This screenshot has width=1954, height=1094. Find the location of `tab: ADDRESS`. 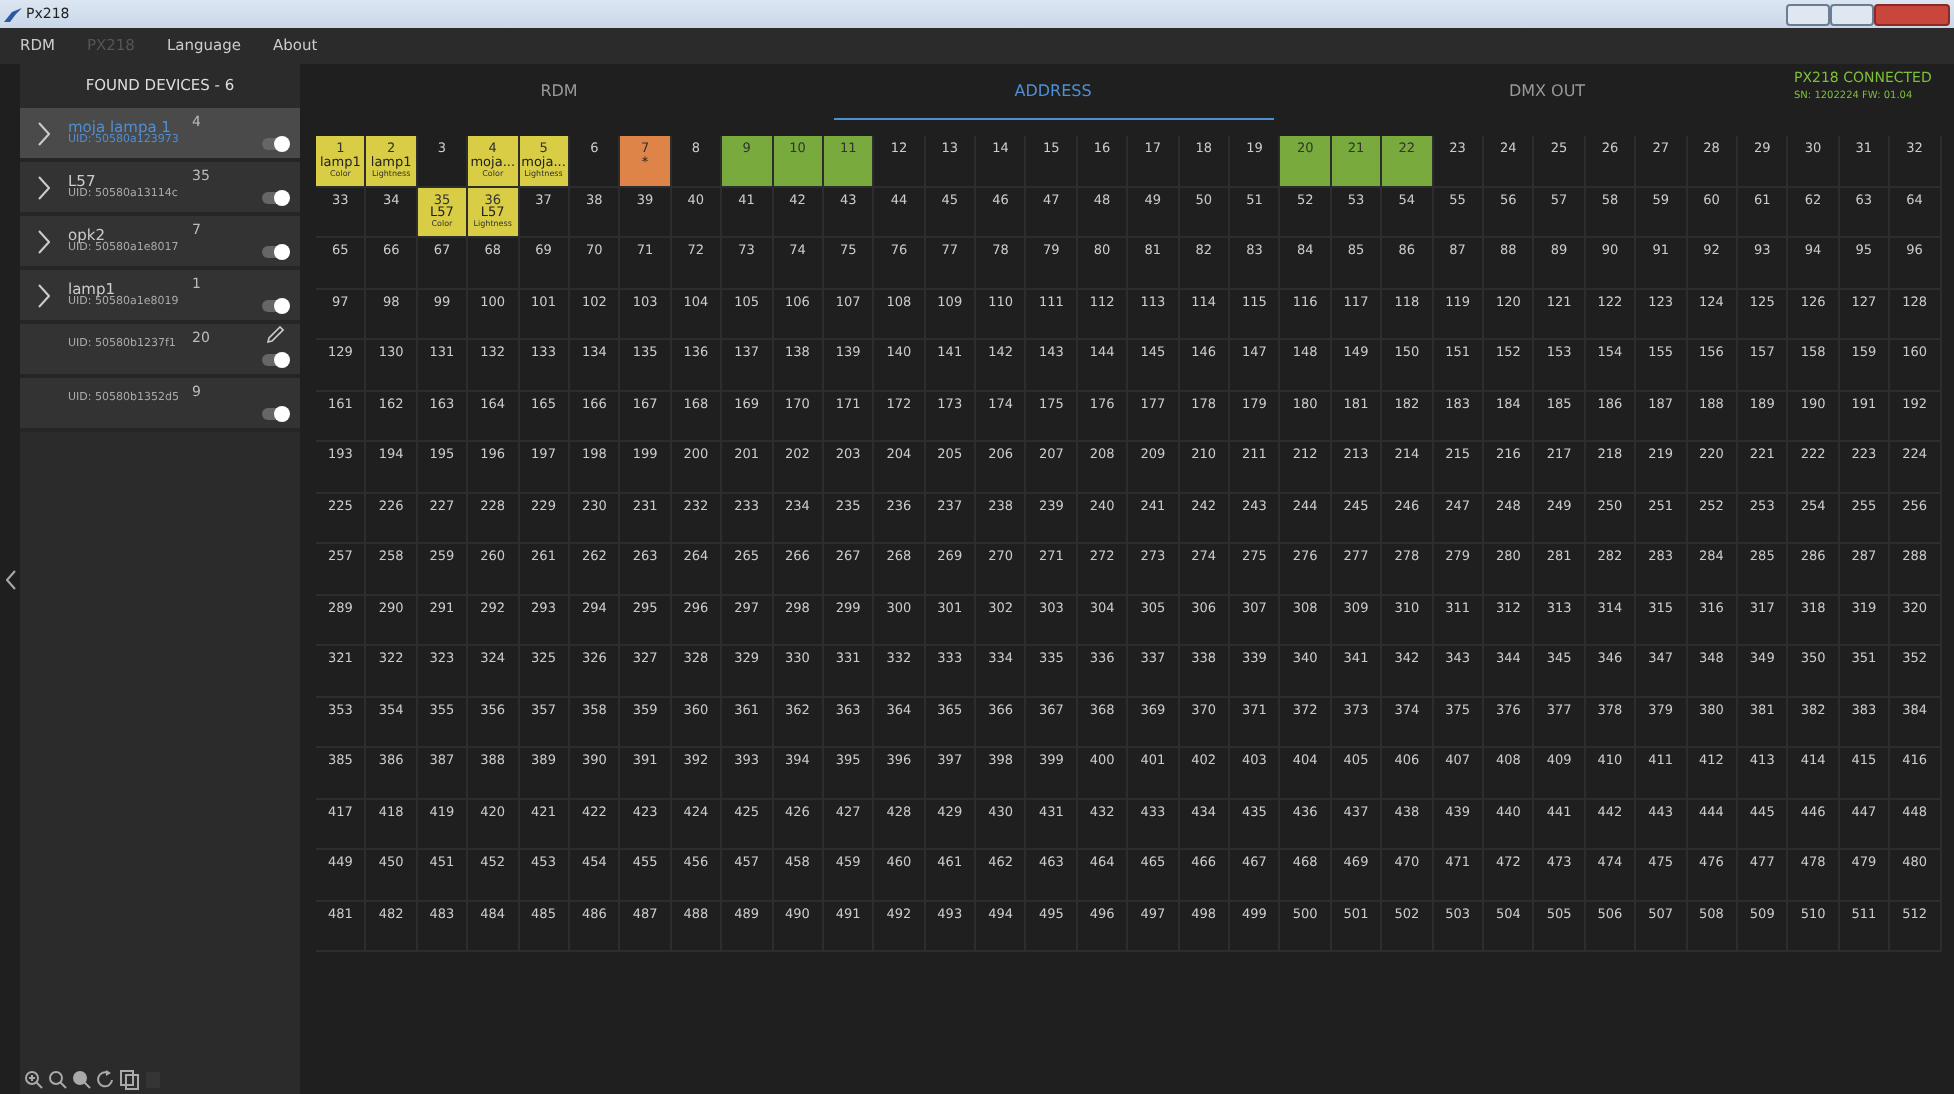

tab: ADDRESS is located at coordinates (1053, 92).